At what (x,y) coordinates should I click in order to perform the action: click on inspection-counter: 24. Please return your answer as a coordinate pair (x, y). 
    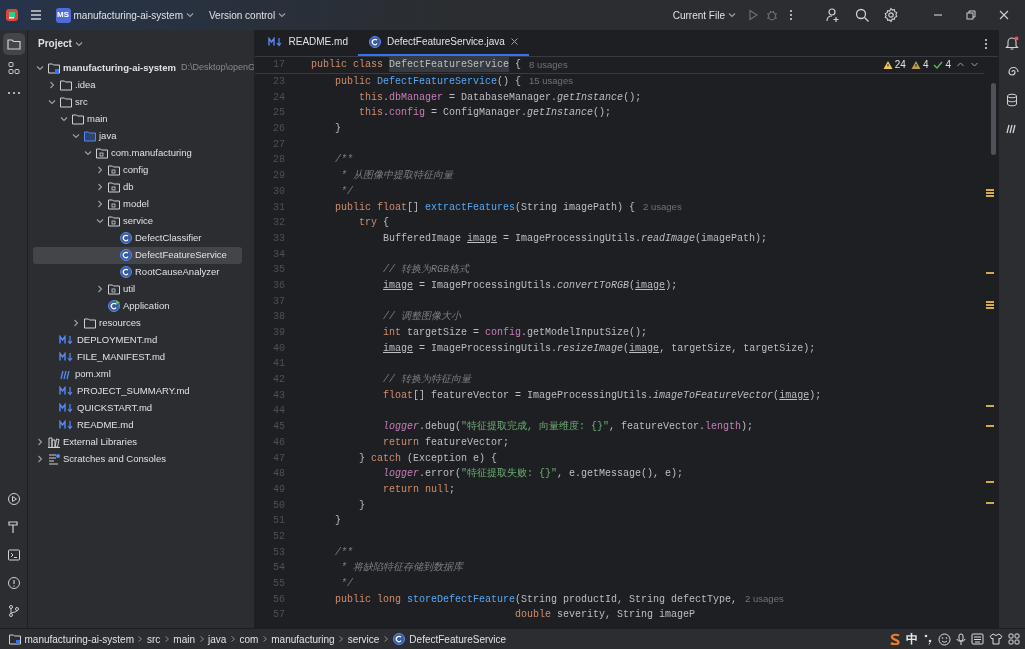
    Looking at the image, I should click on (894, 65).